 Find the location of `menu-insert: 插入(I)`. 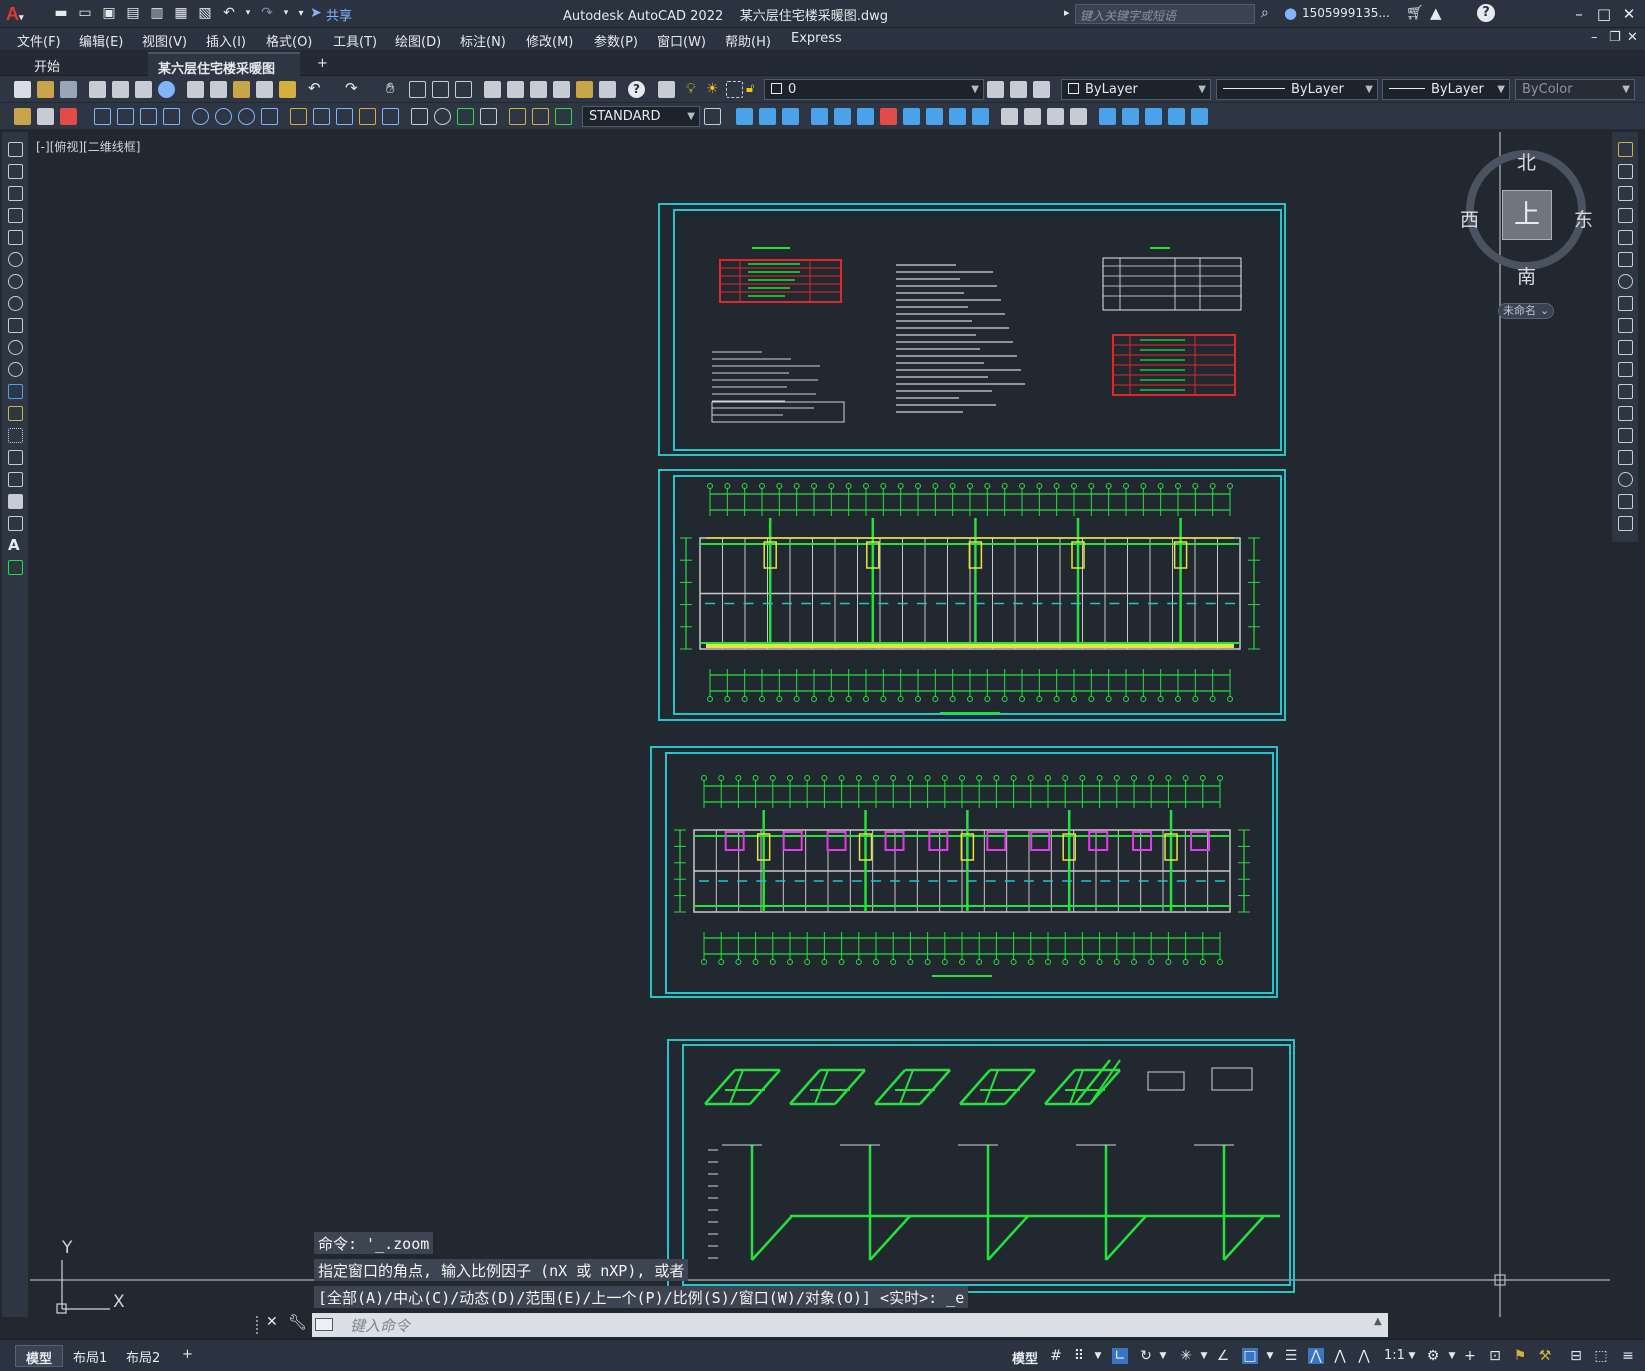

menu-insert: 插入(I) is located at coordinates (226, 40).